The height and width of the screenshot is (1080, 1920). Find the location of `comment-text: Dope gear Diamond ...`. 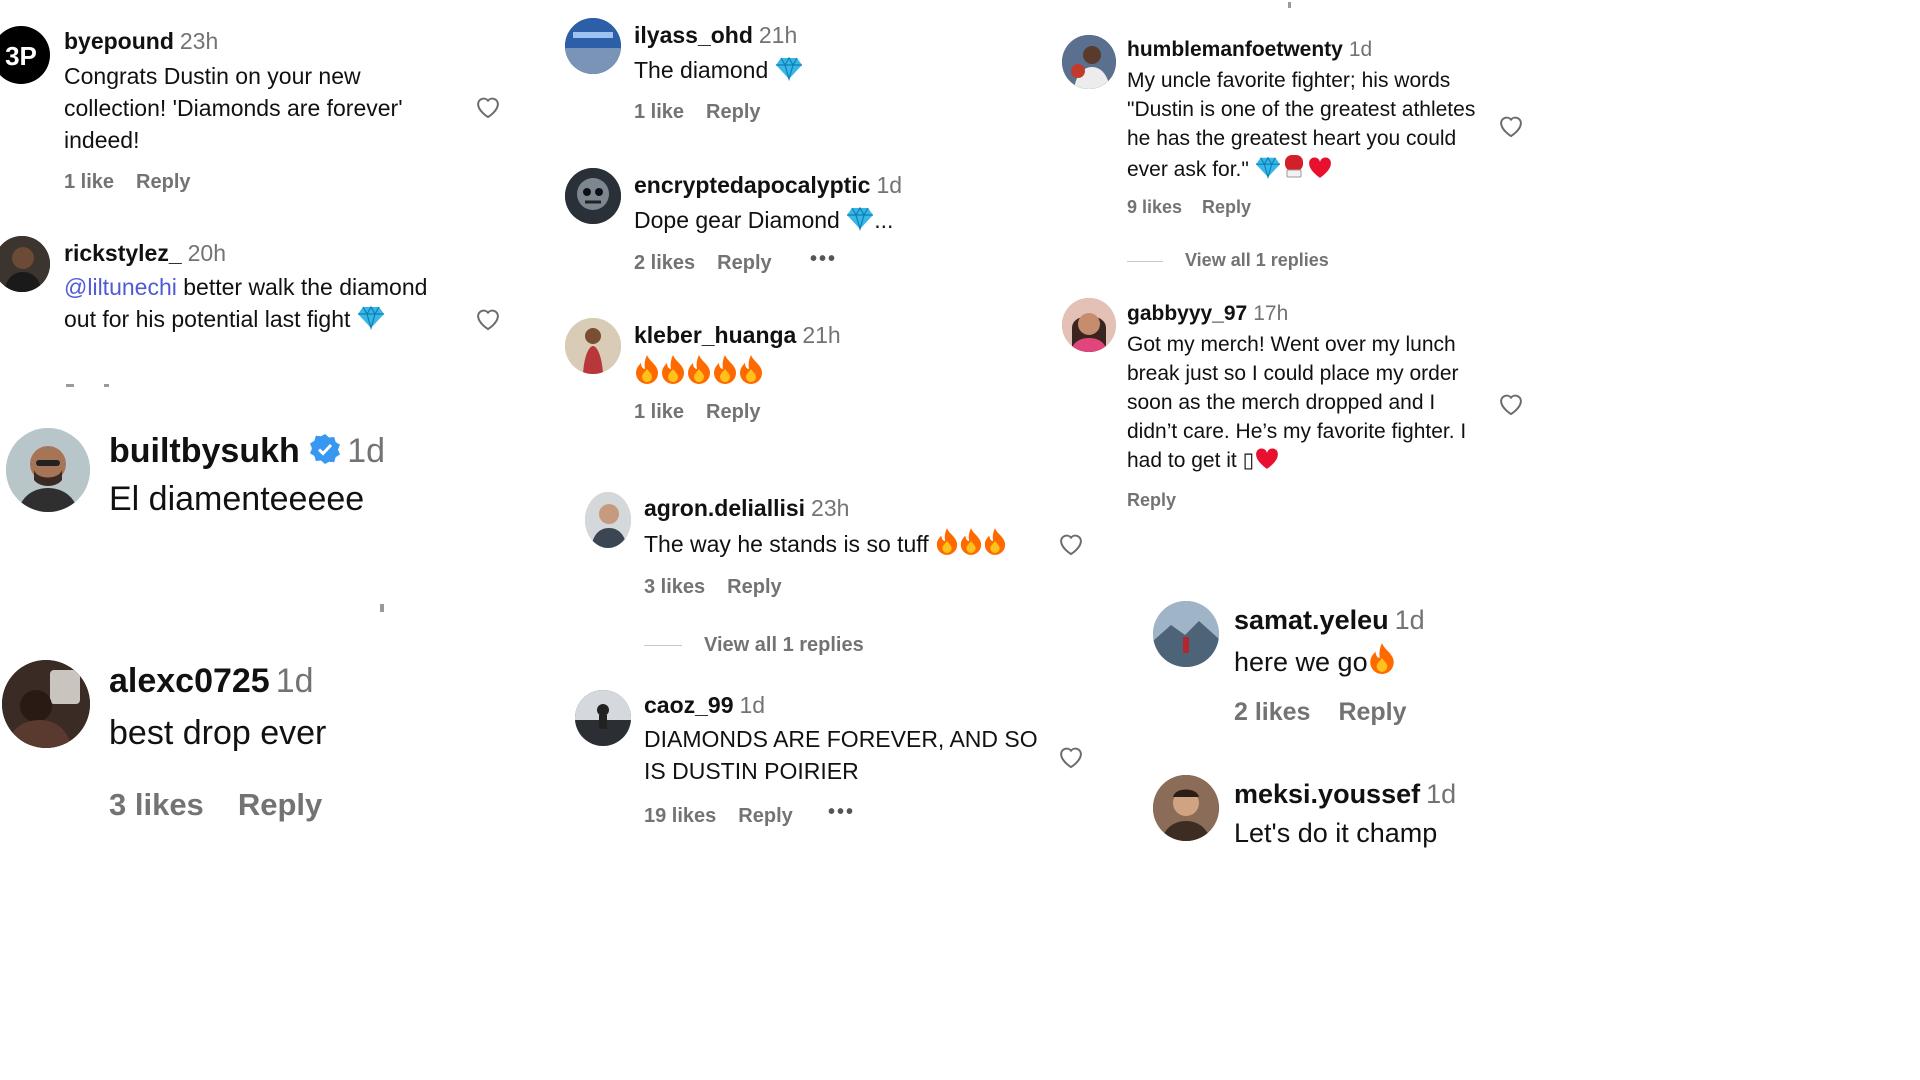

comment-text: Dope gear Diamond ... is located at coordinates (763, 221).